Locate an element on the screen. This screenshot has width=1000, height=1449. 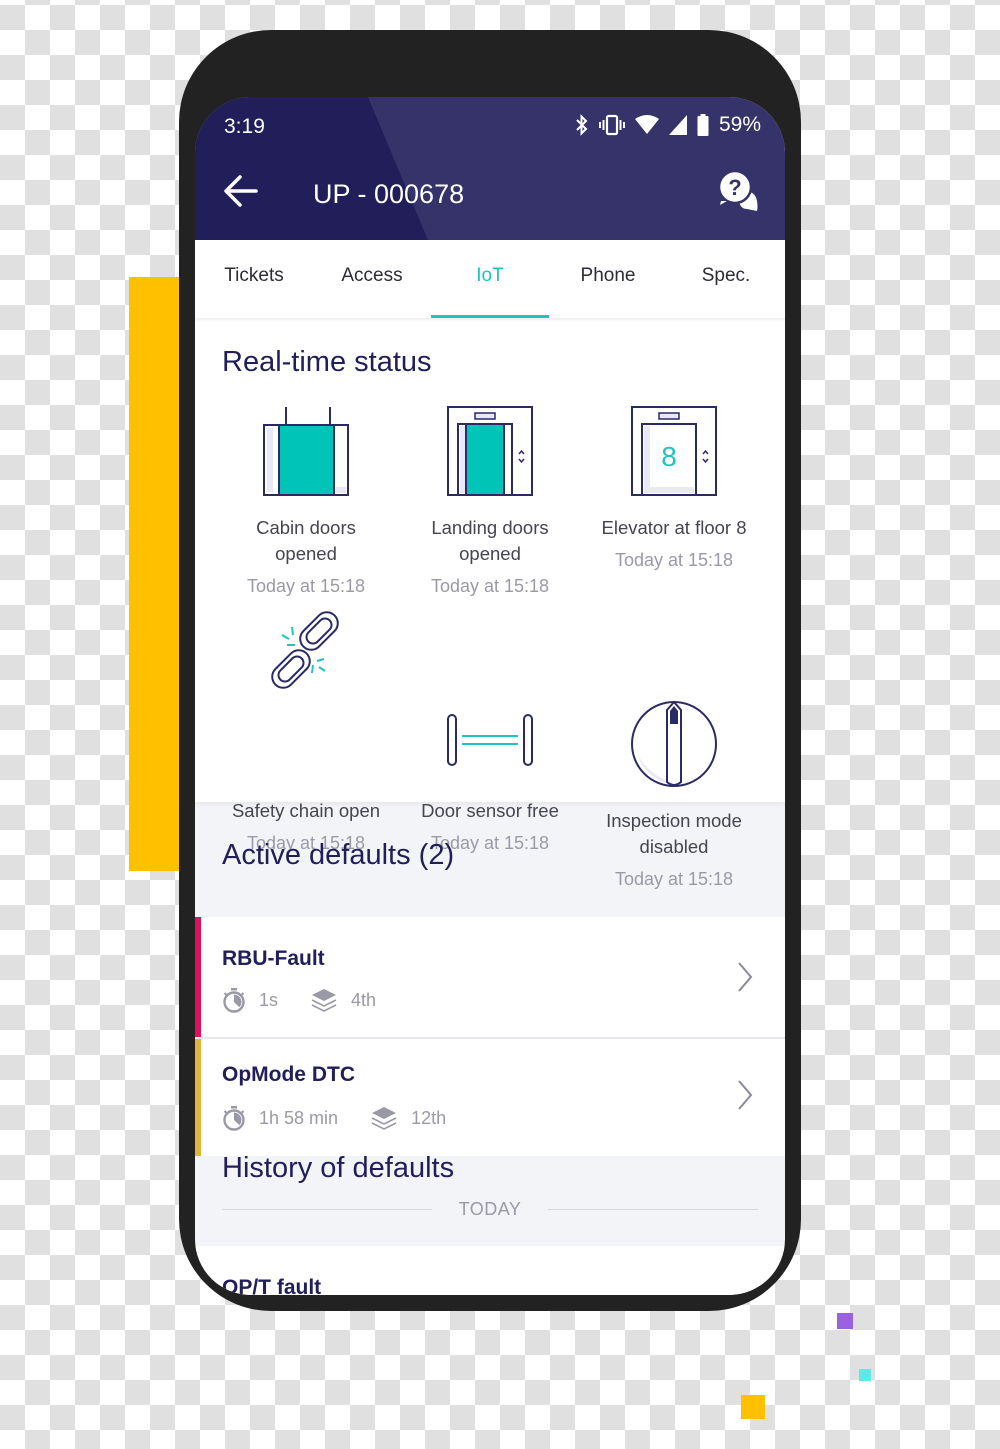
tab-phone: Phone is located at coordinates (608, 279).